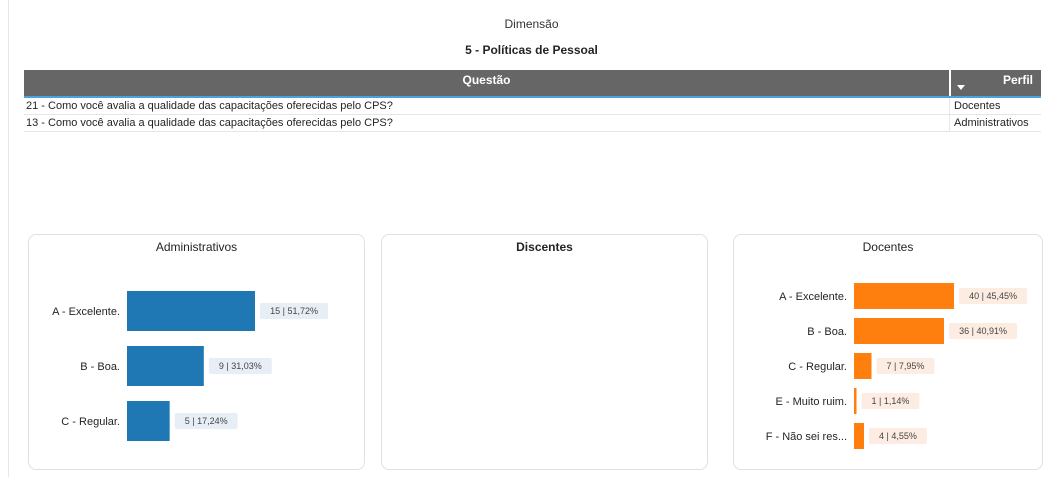  What do you see at coordinates (206, 421) in the screenshot?
I see `data-label: 5 | 17,24%` at bounding box center [206, 421].